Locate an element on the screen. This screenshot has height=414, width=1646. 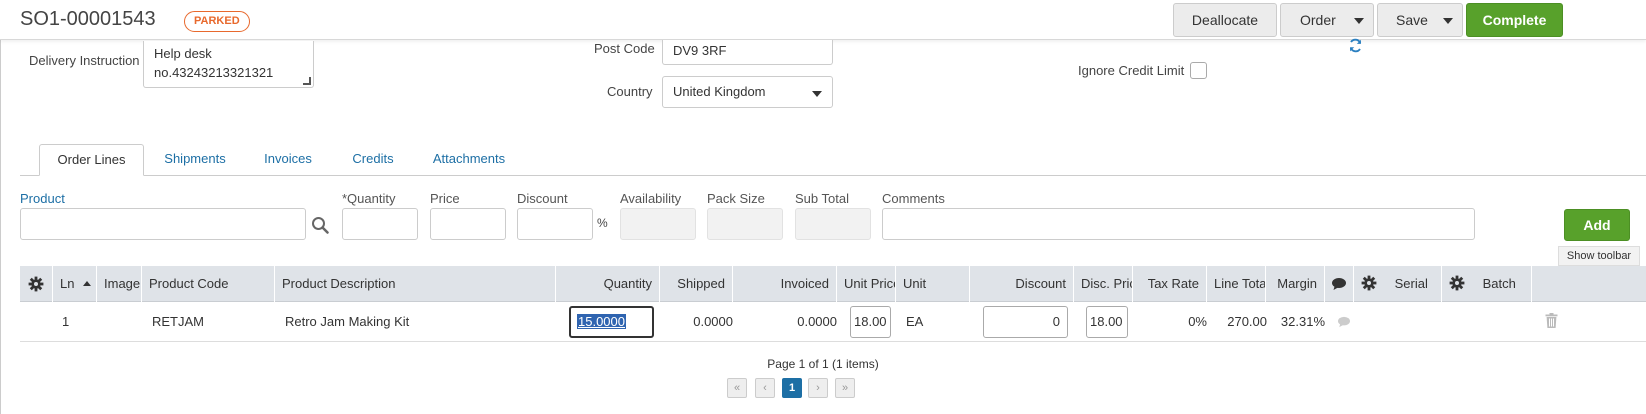
order-label: Order is located at coordinates (1318, 20).